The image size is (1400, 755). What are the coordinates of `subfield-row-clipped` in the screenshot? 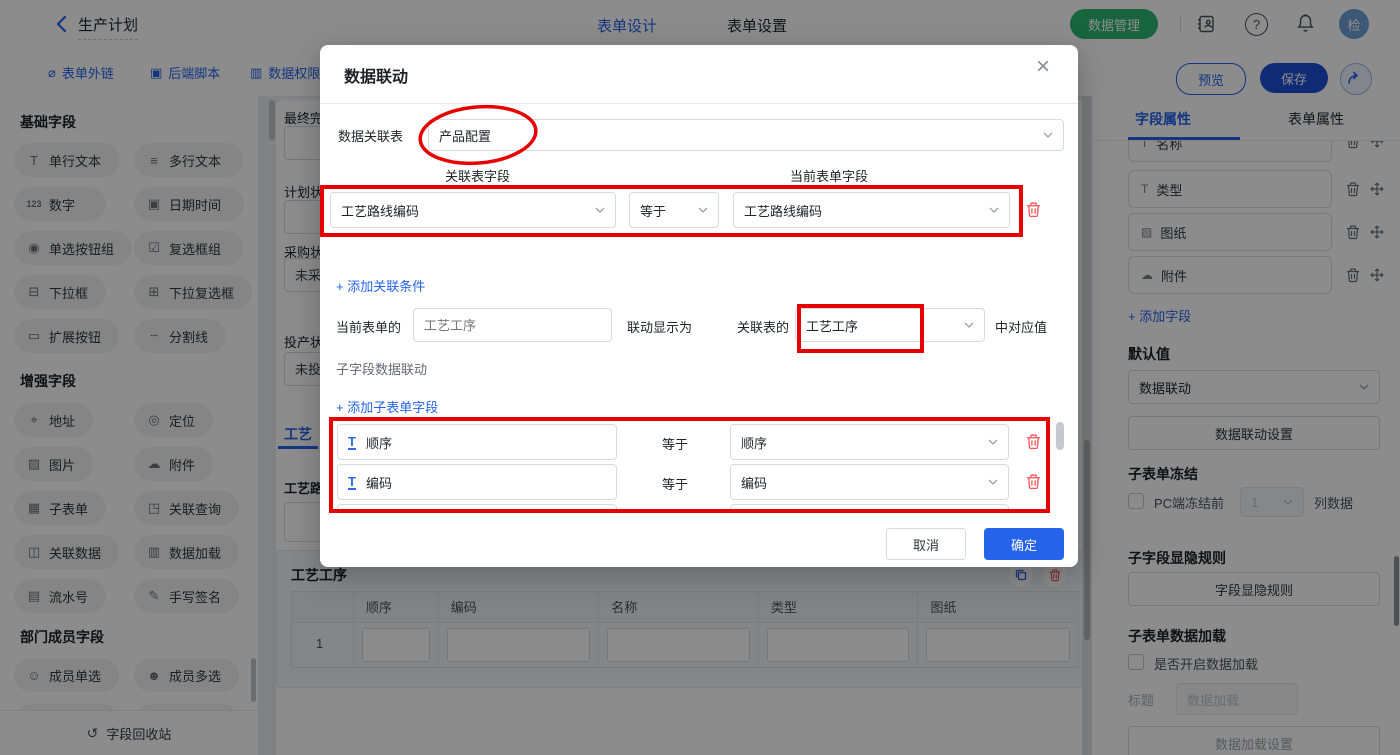 It's located at (699, 507).